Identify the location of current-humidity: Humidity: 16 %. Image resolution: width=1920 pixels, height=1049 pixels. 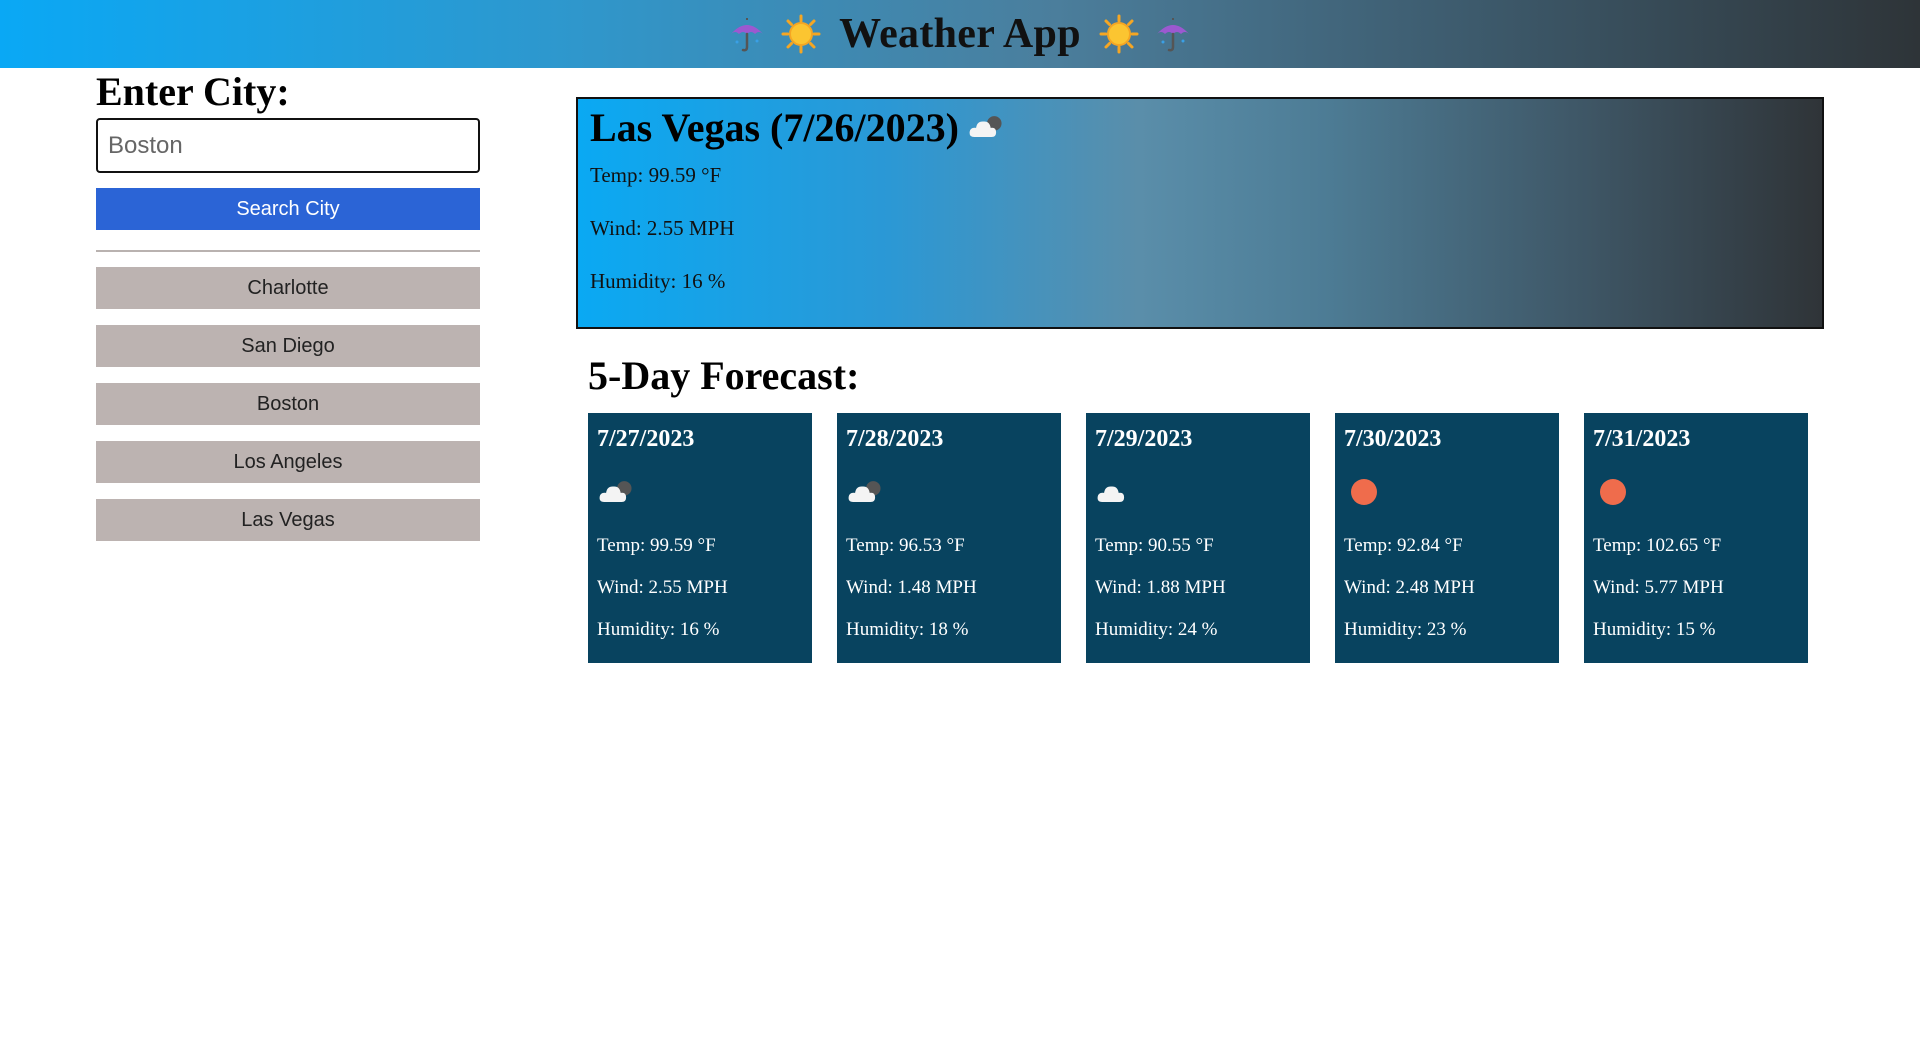
(658, 281).